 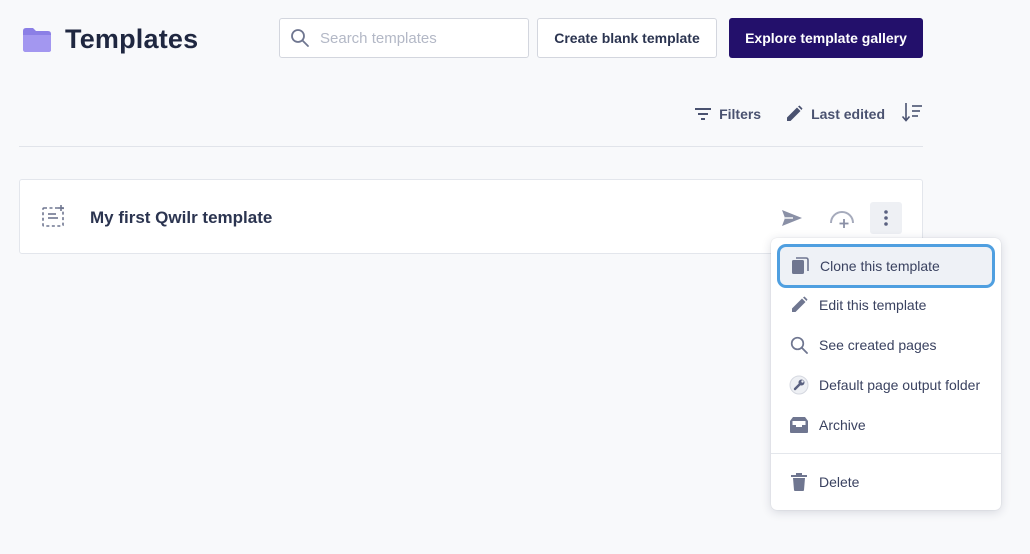 I want to click on create-blank-template-button: Create blank template, so click(x=627, y=38).